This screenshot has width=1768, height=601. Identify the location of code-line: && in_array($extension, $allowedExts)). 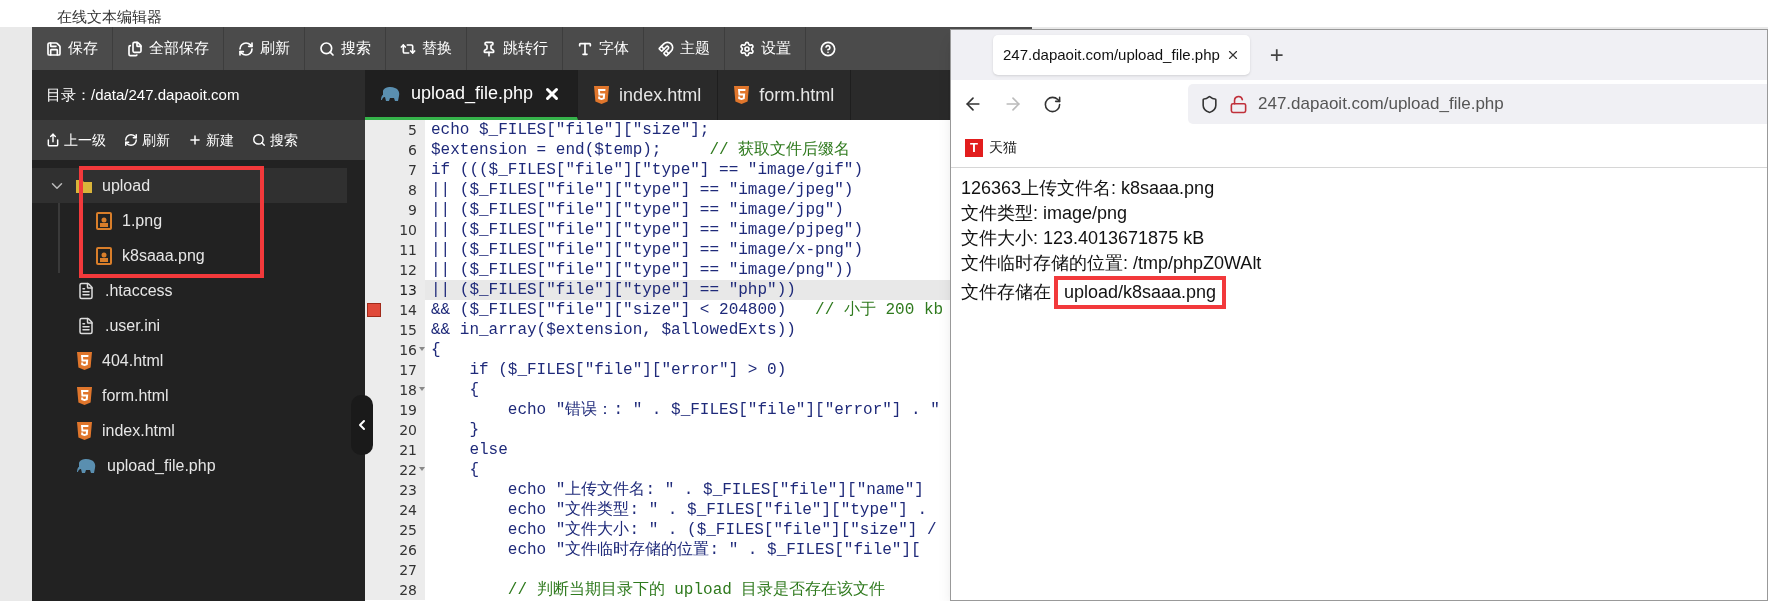
(613, 330).